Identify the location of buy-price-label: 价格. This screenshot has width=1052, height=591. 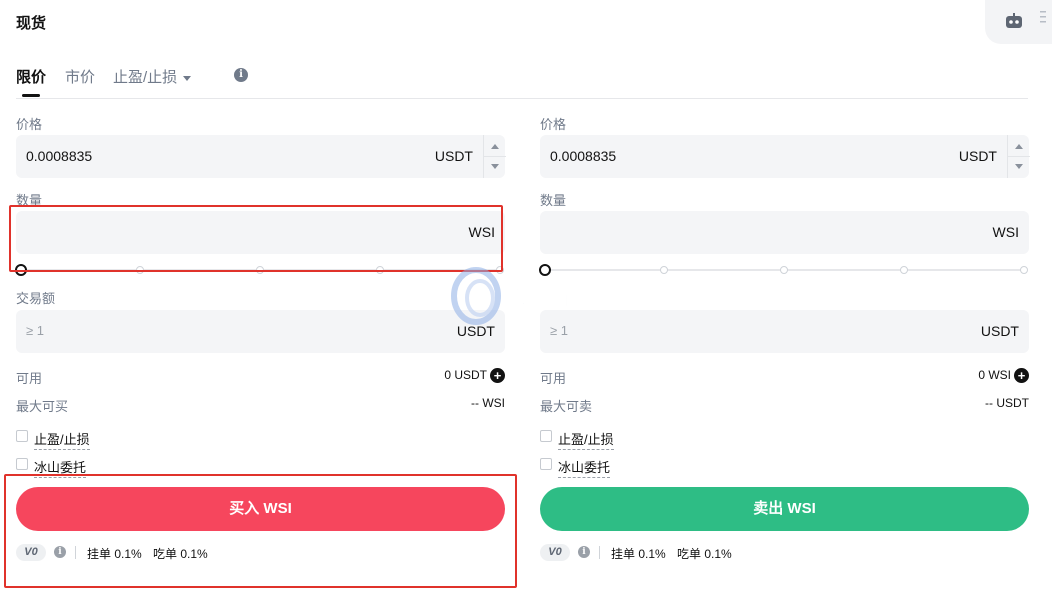
(29, 124).